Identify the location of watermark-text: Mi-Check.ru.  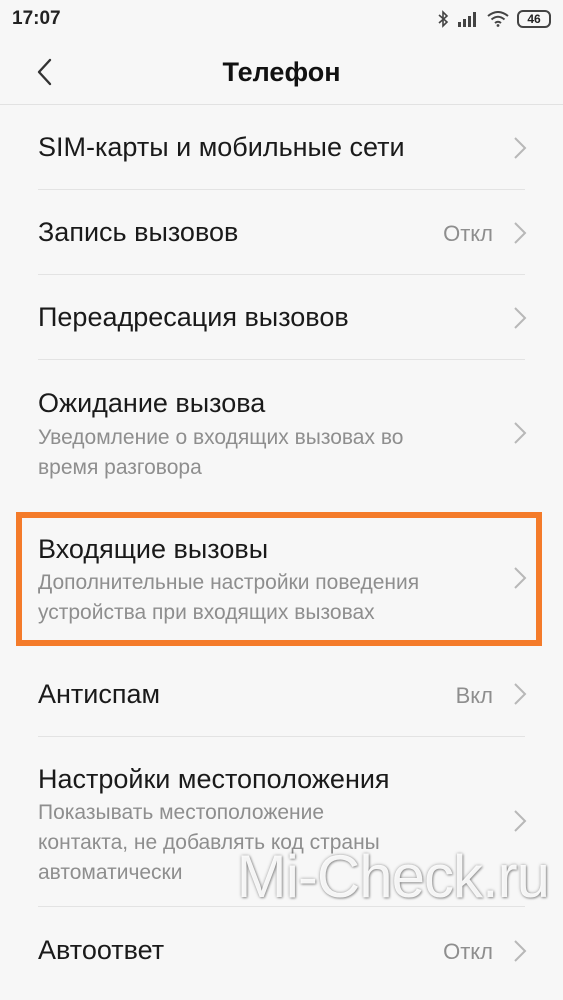
(393, 876).